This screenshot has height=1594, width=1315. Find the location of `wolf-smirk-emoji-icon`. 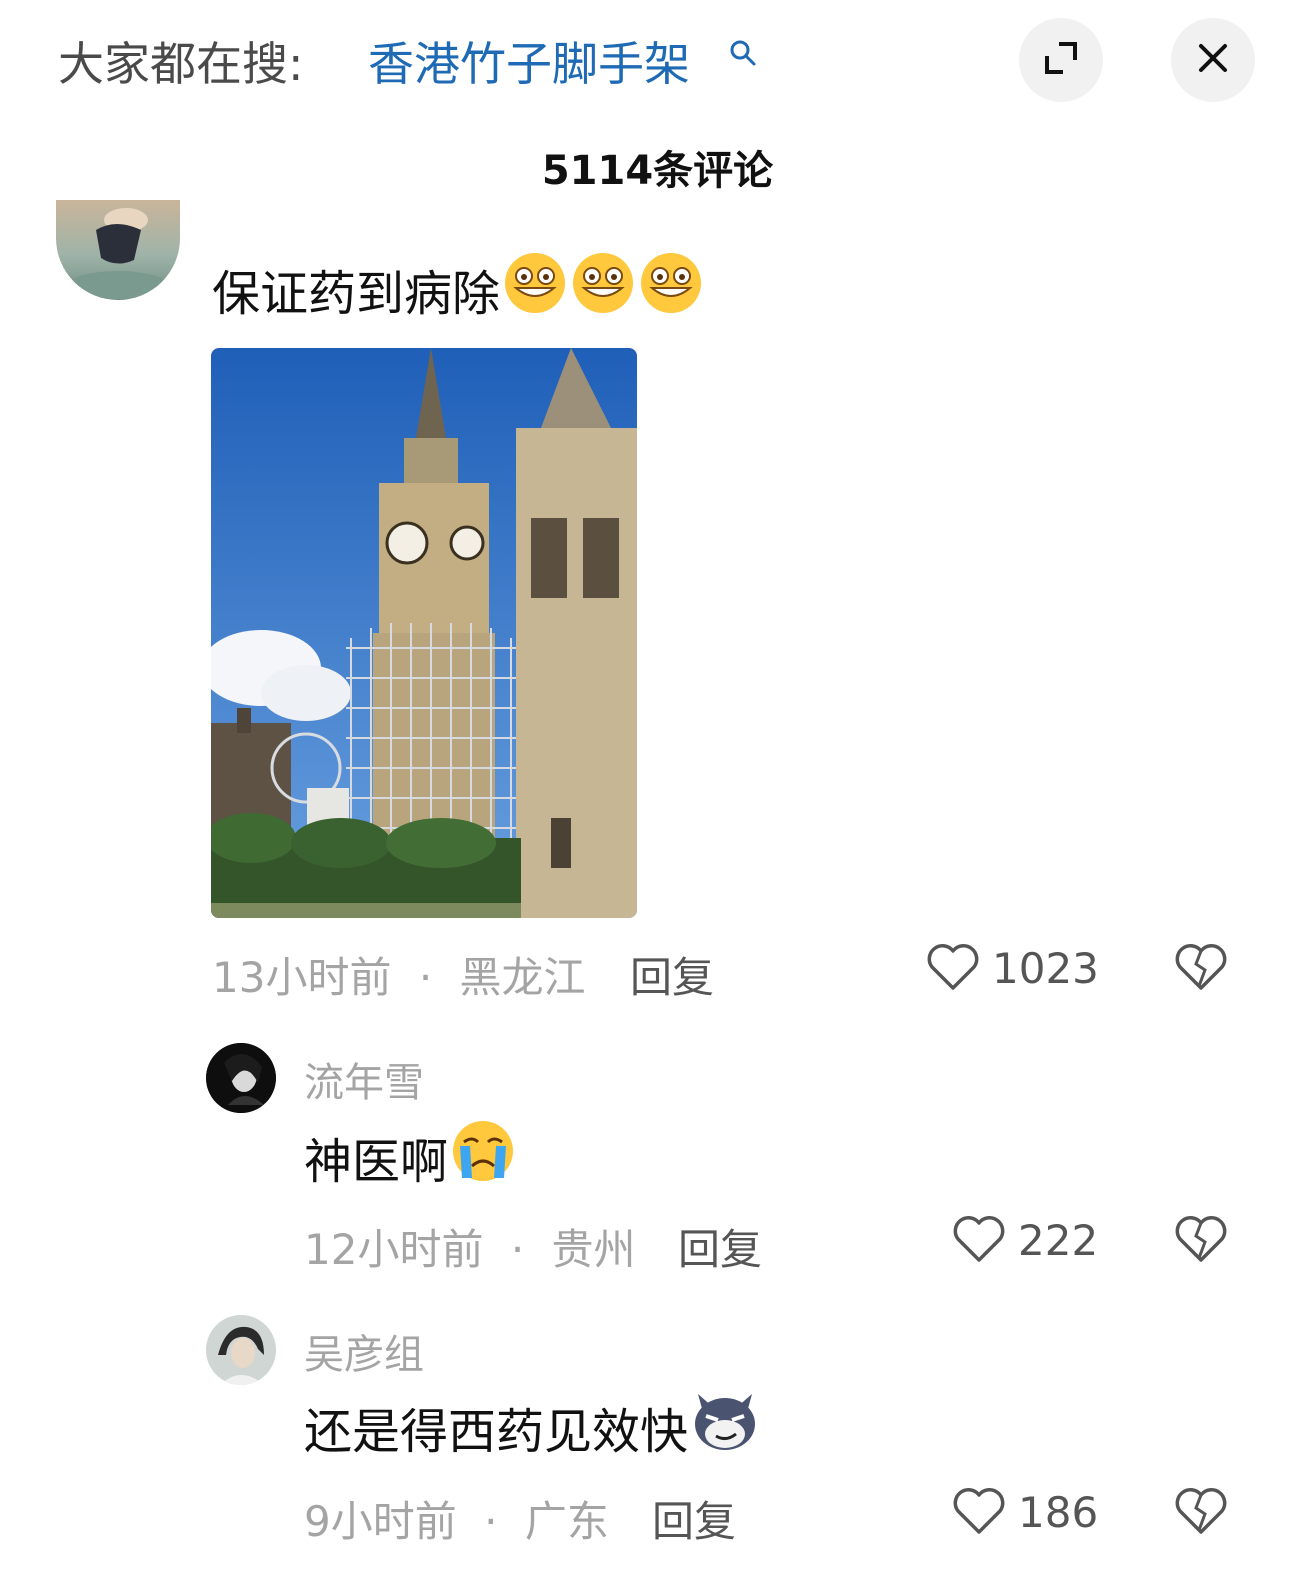

wolf-smirk-emoji-icon is located at coordinates (725, 1427).